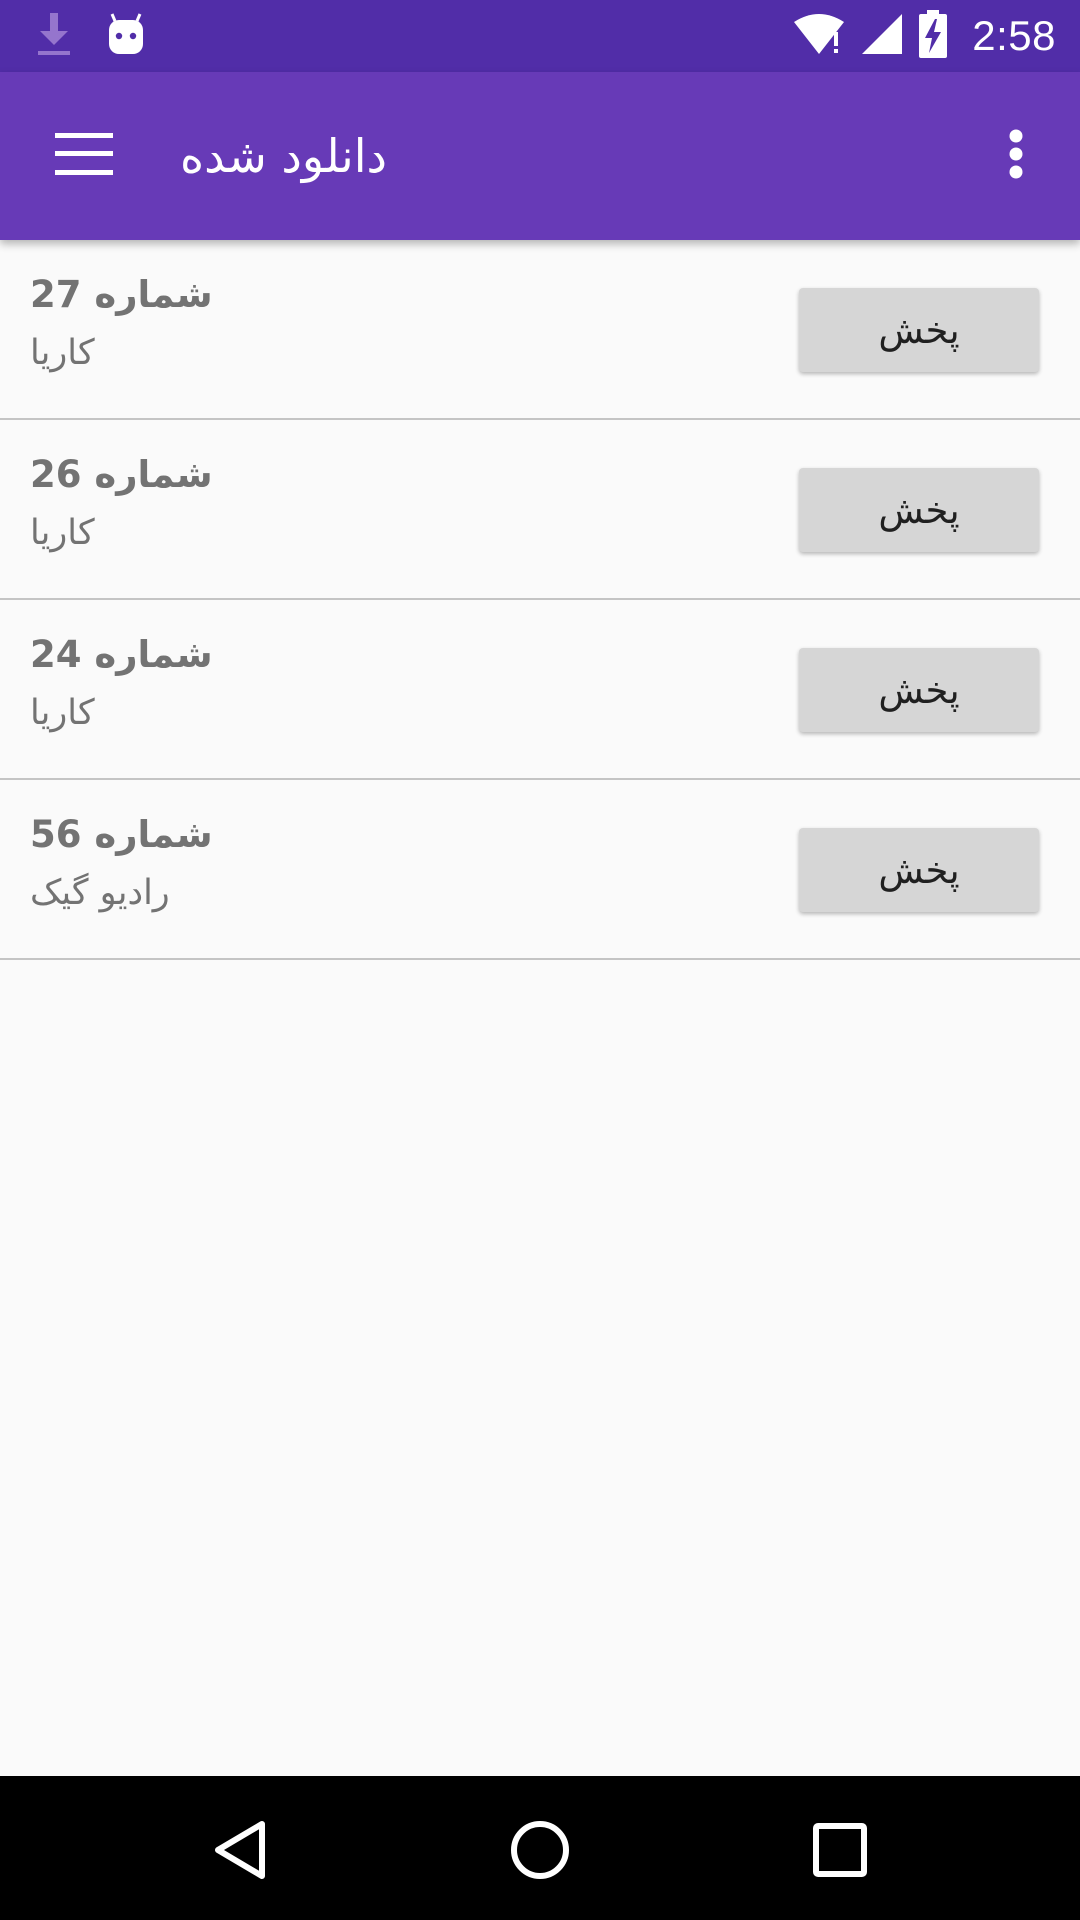 The width and height of the screenshot is (1080, 1920). I want to click on system-navigation-bar, so click(540, 1848).